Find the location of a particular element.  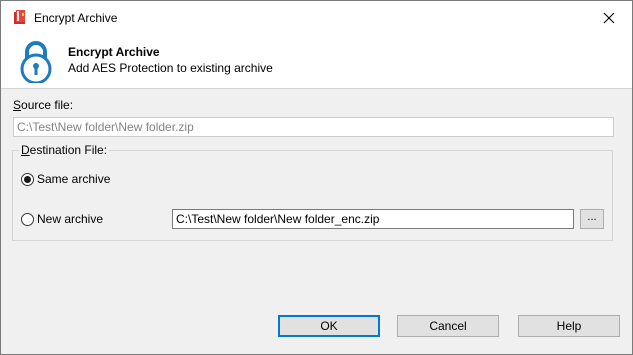

window-title: Encrypt Archive is located at coordinates (76, 18).